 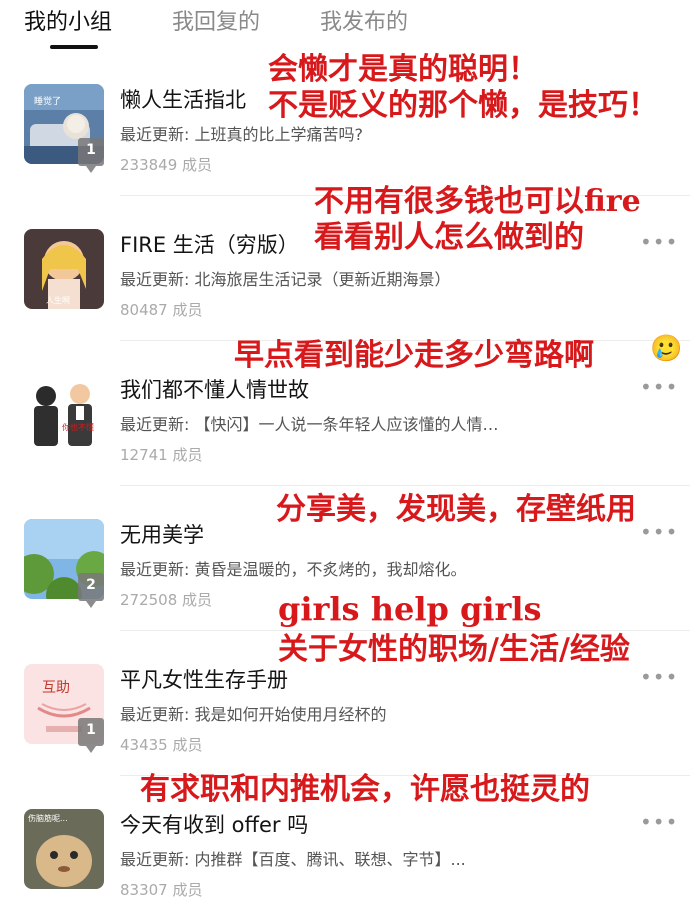 I want to click on annotation-text: girls help girls, so click(x=410, y=609).